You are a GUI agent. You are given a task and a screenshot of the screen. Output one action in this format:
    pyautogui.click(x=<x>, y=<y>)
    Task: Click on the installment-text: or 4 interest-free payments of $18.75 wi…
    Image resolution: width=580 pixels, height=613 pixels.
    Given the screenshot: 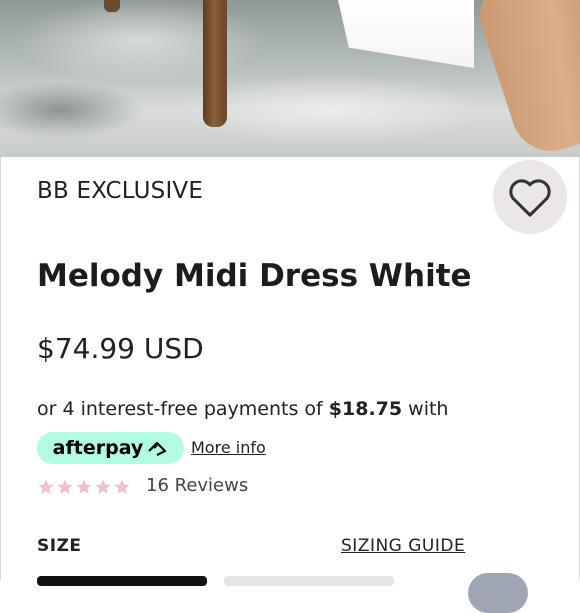 What is the action you would take?
    pyautogui.click(x=242, y=409)
    